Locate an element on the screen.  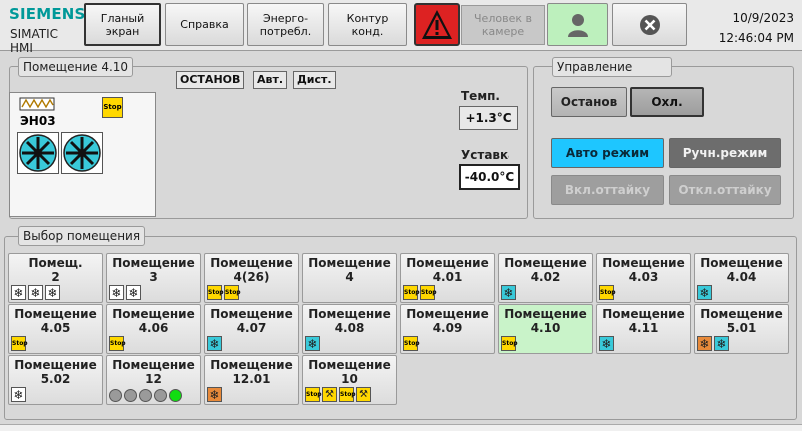
date-text: 10/9/2023 is located at coordinates (763, 18).